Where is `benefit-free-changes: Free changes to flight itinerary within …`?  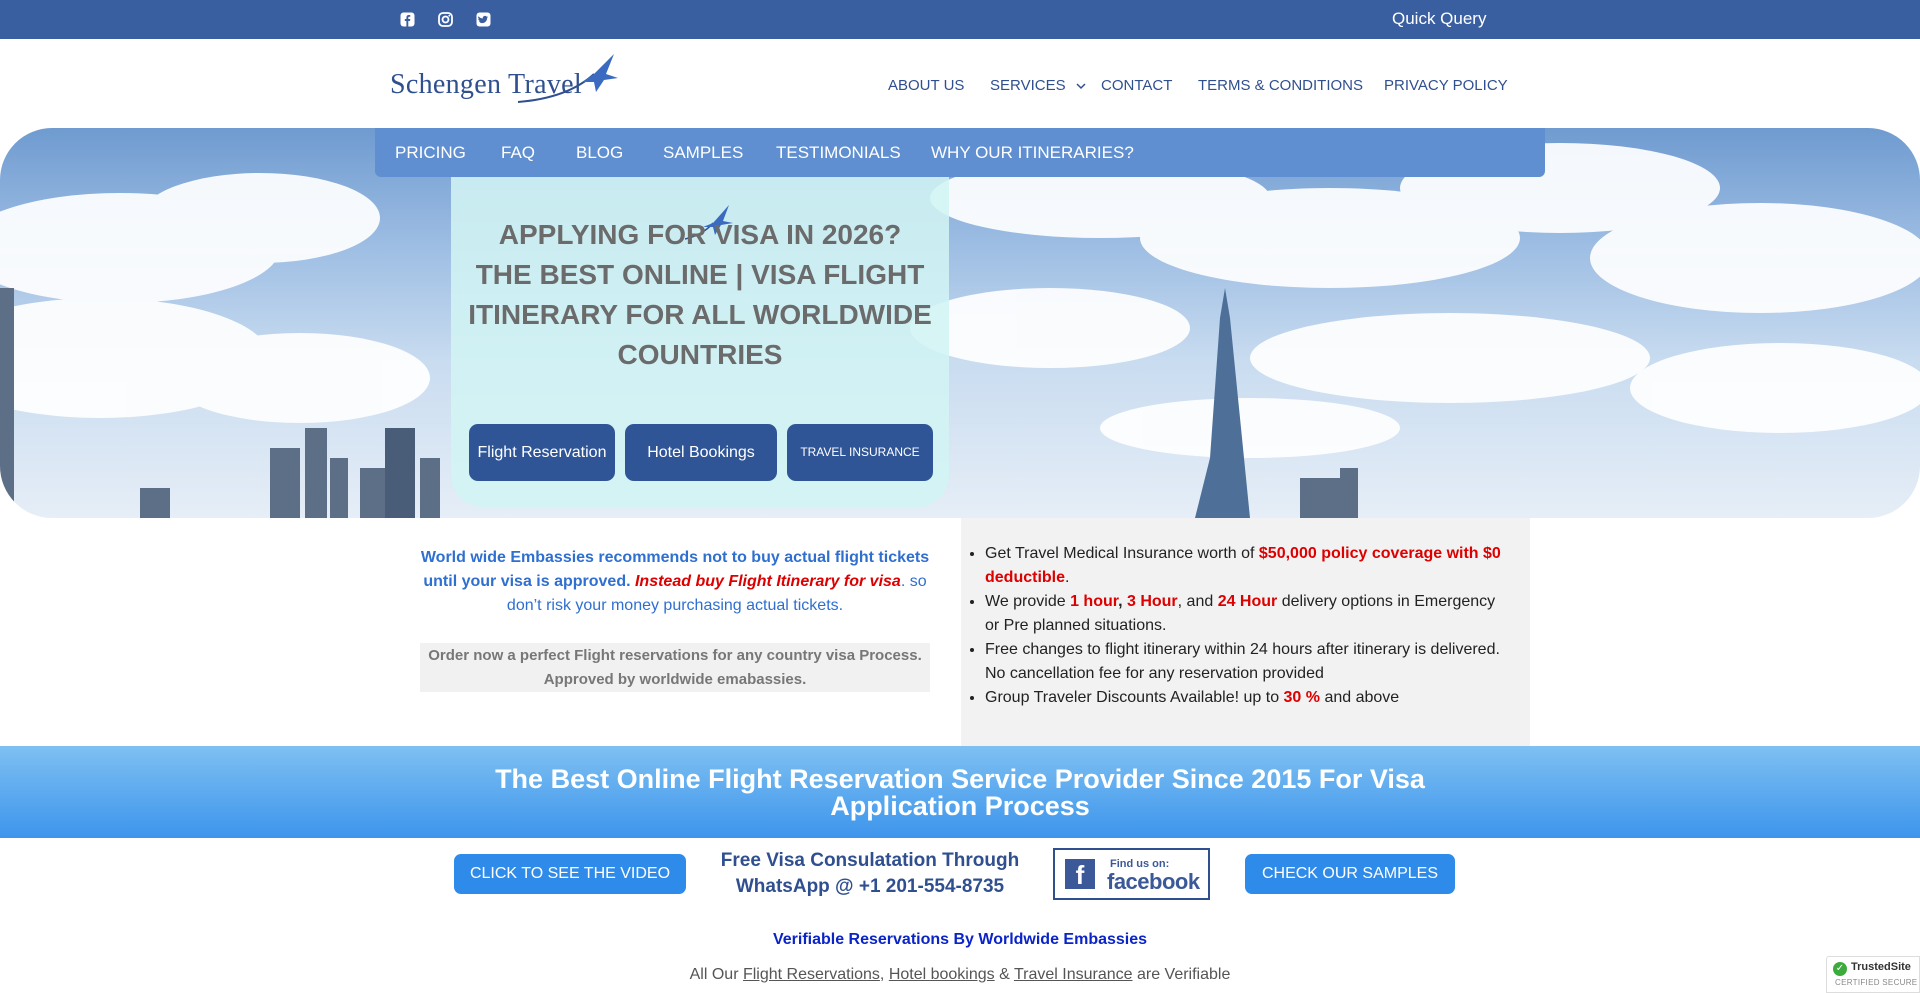
benefit-free-changes: Free changes to flight itinerary within … is located at coordinates (1248, 662).